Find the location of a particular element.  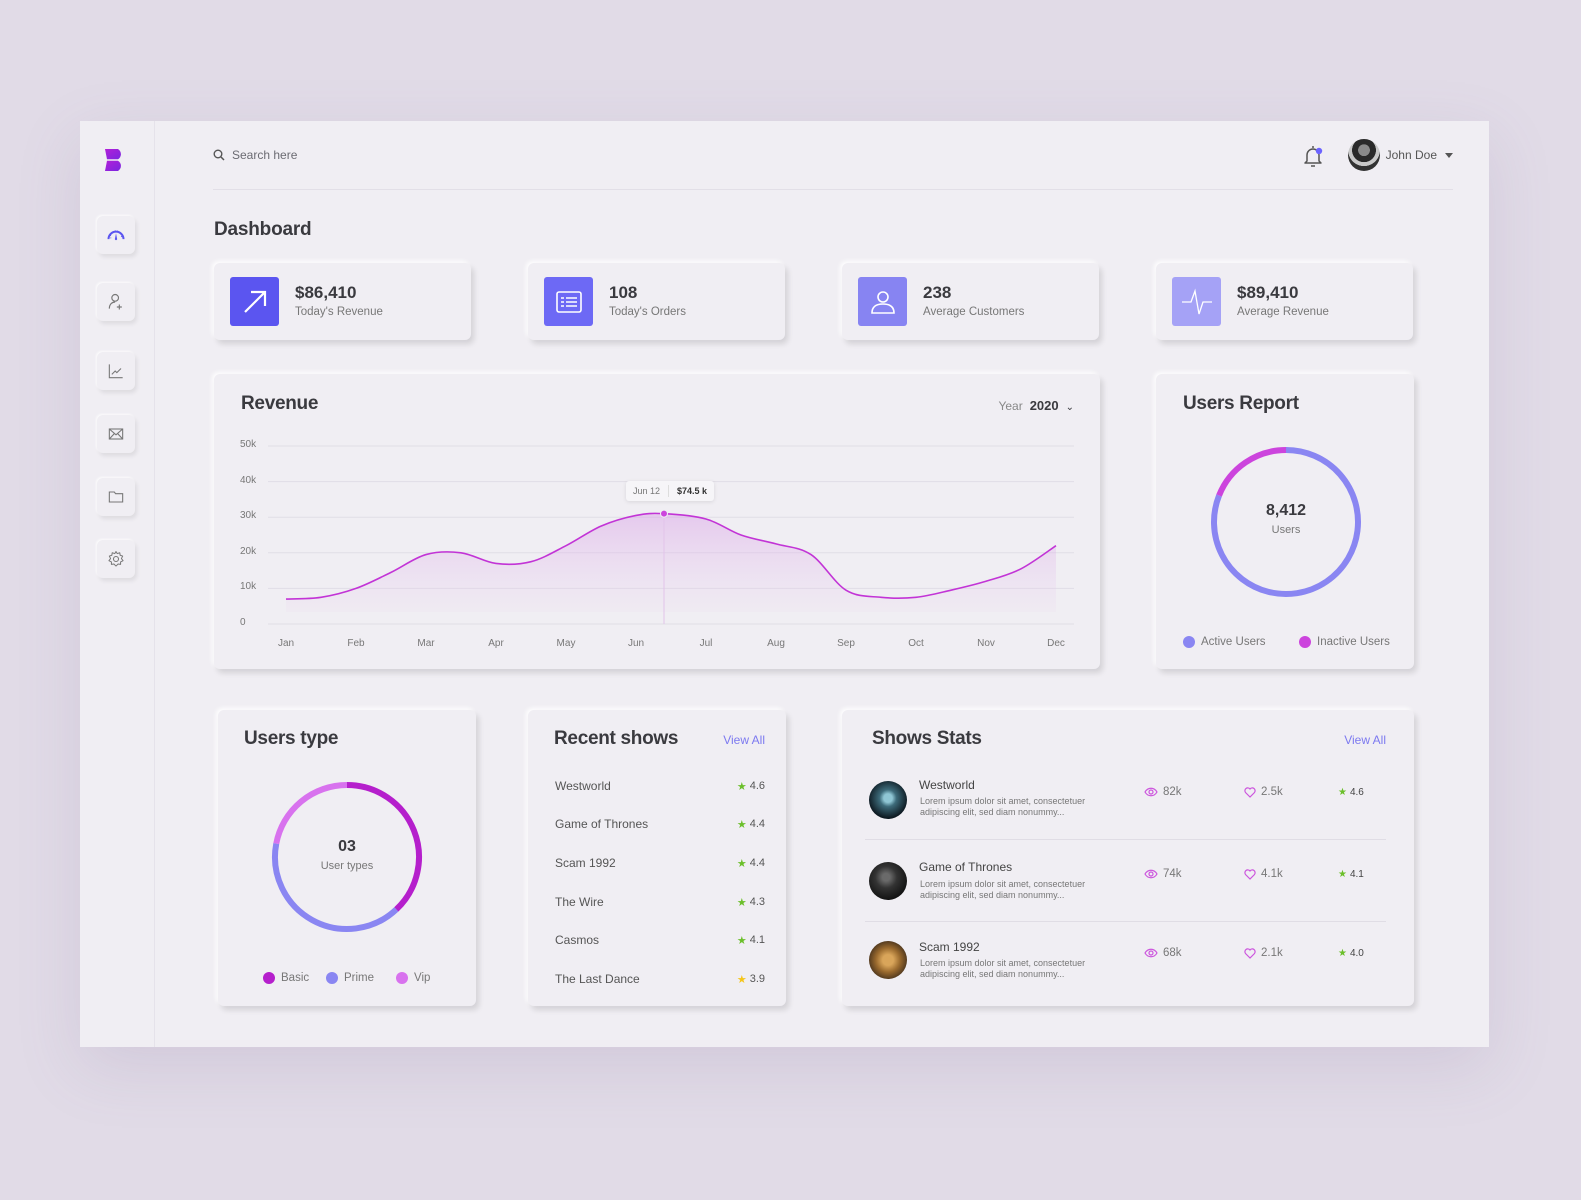

x-tick-label: Mar is located at coordinates (426, 643).